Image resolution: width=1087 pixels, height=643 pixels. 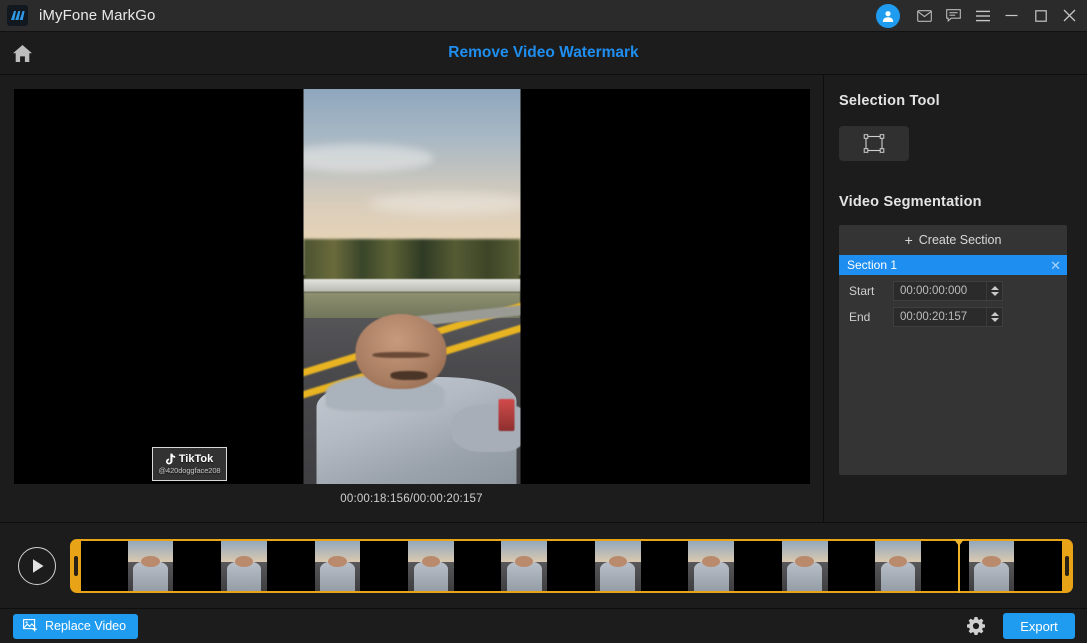 I want to click on end-time-stepper: 00:00:20:157, so click(x=948, y=317).